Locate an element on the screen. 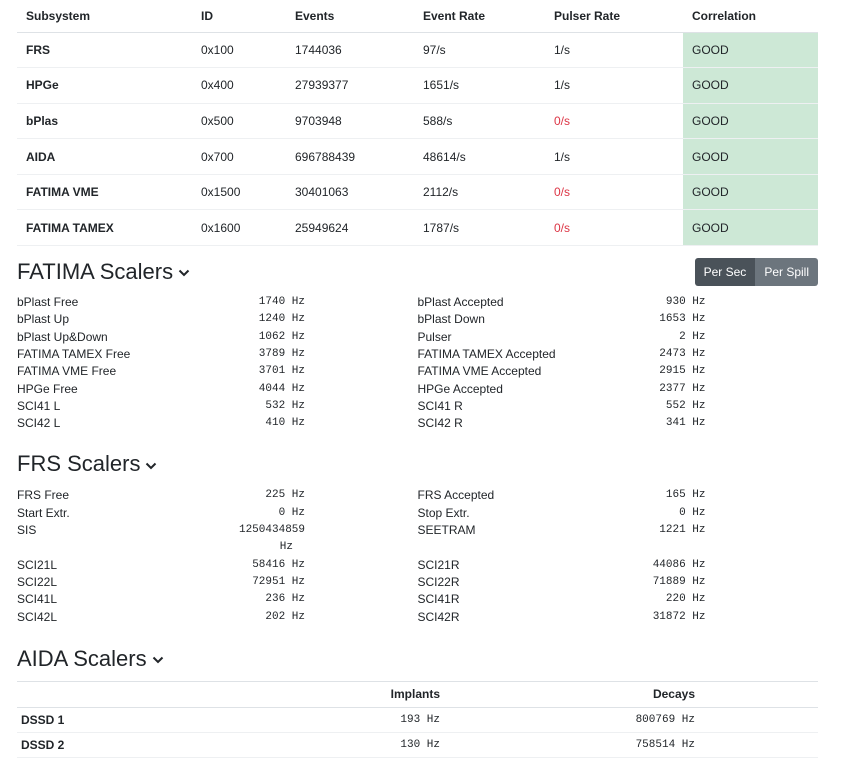  col-header-spacer is located at coordinates (757, 694).